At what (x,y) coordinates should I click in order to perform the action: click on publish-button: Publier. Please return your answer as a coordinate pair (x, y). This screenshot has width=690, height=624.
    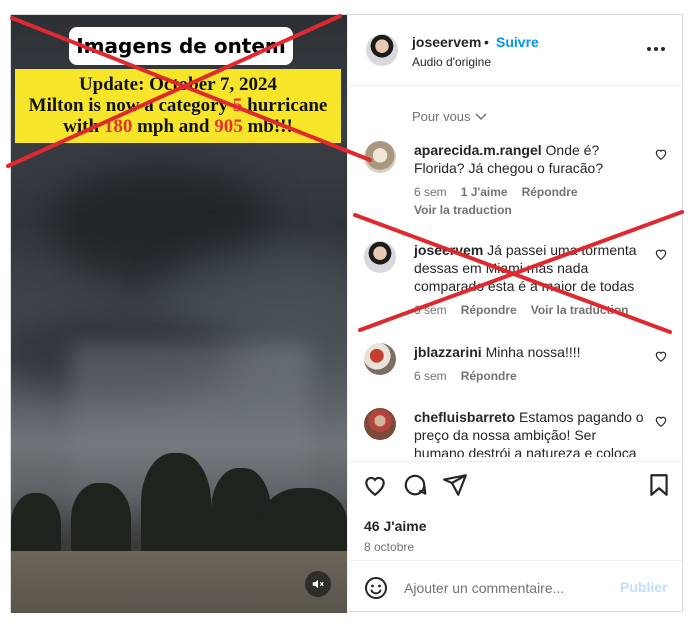
    Looking at the image, I should click on (643, 587).